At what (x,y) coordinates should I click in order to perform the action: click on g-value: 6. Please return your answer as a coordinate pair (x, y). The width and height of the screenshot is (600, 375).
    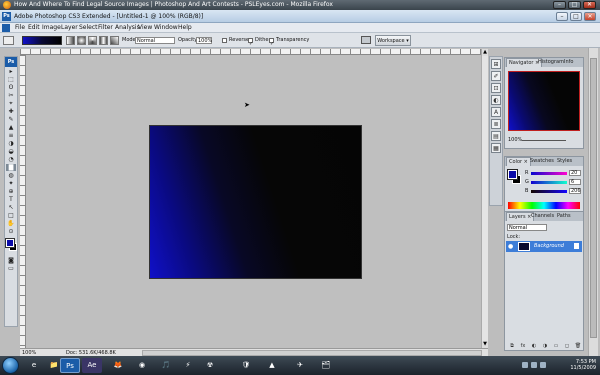
    Looking at the image, I should click on (575, 182).